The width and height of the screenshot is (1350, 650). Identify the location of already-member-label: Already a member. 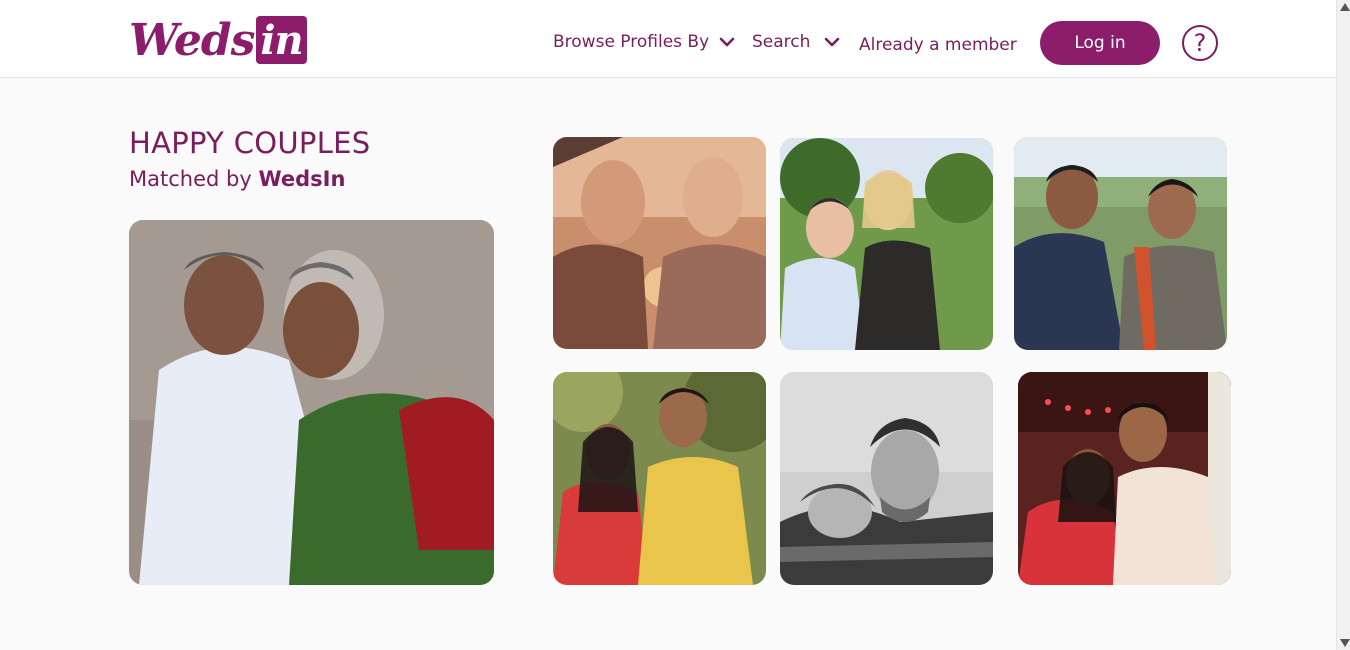
(938, 45).